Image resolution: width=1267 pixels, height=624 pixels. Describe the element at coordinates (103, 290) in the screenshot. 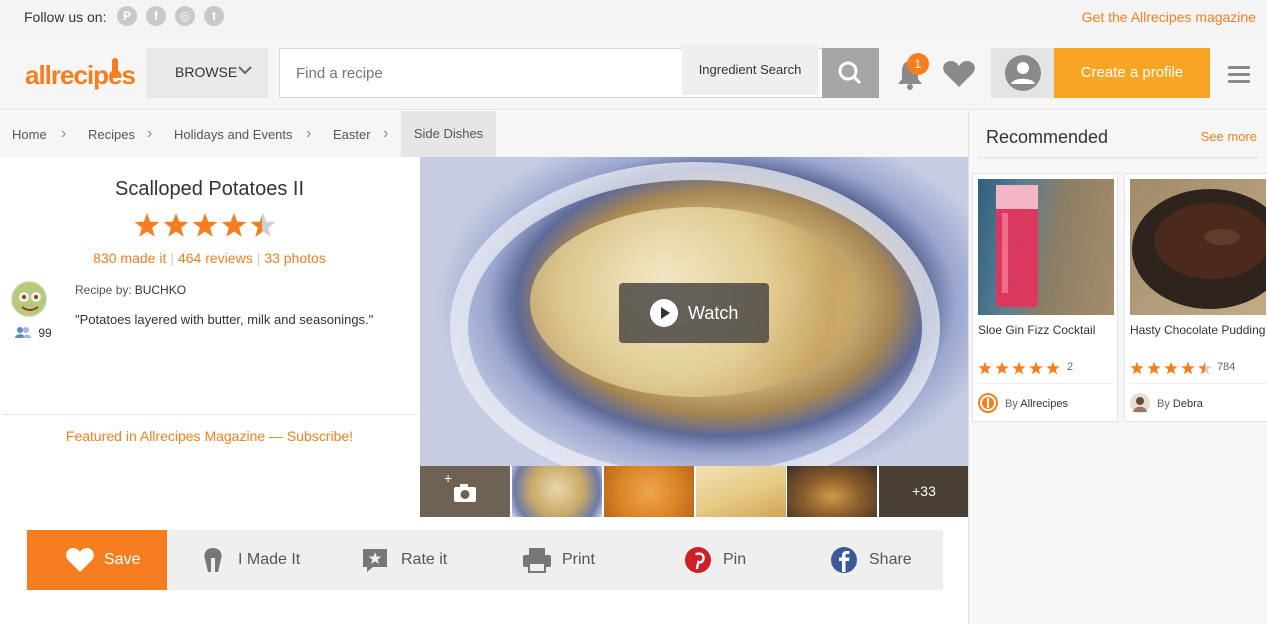

I see `recipe-by-label: Recipe by:` at that location.